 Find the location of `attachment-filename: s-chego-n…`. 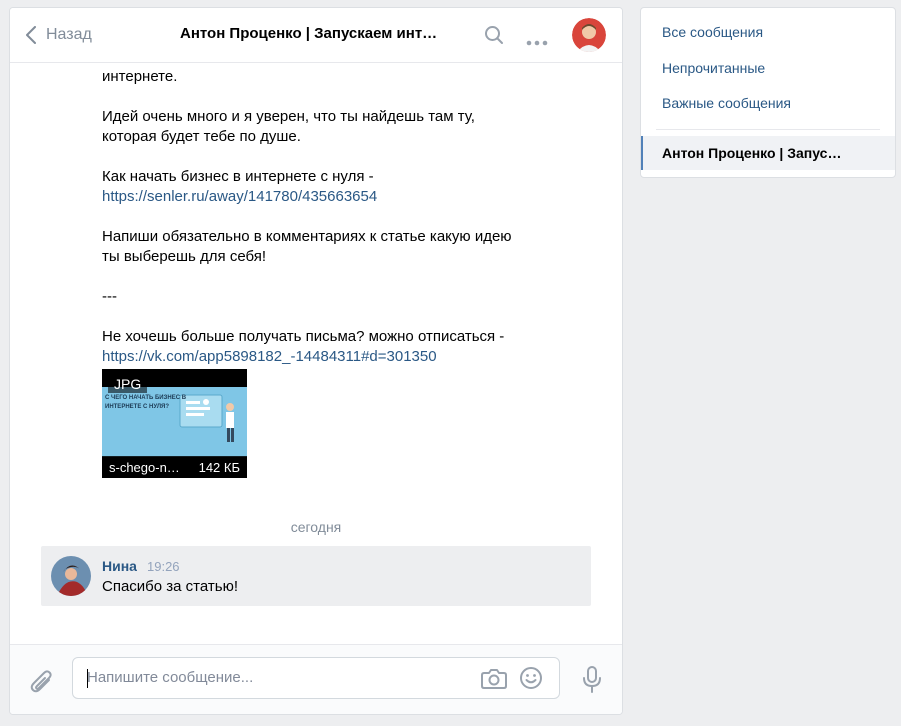

attachment-filename: s-chego-n… is located at coordinates (144, 467).